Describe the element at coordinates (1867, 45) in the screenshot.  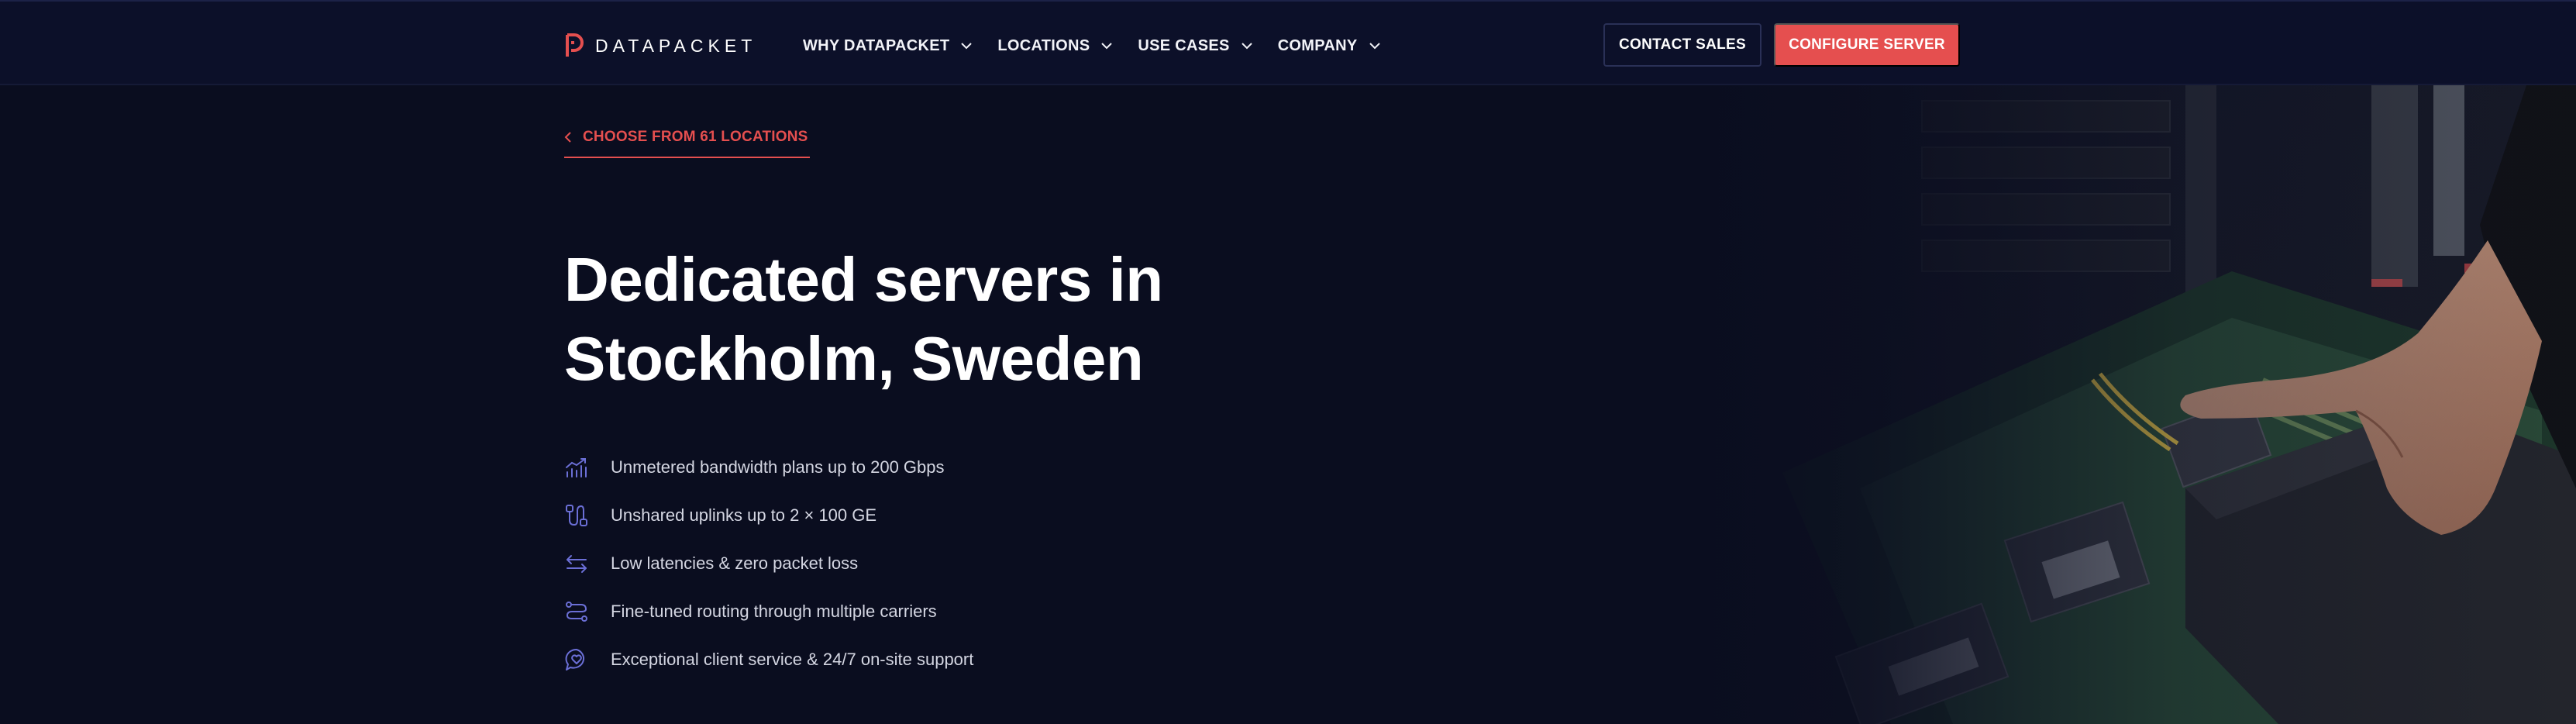
I see `configure-server-button: CONFIGURE SERVER` at that location.